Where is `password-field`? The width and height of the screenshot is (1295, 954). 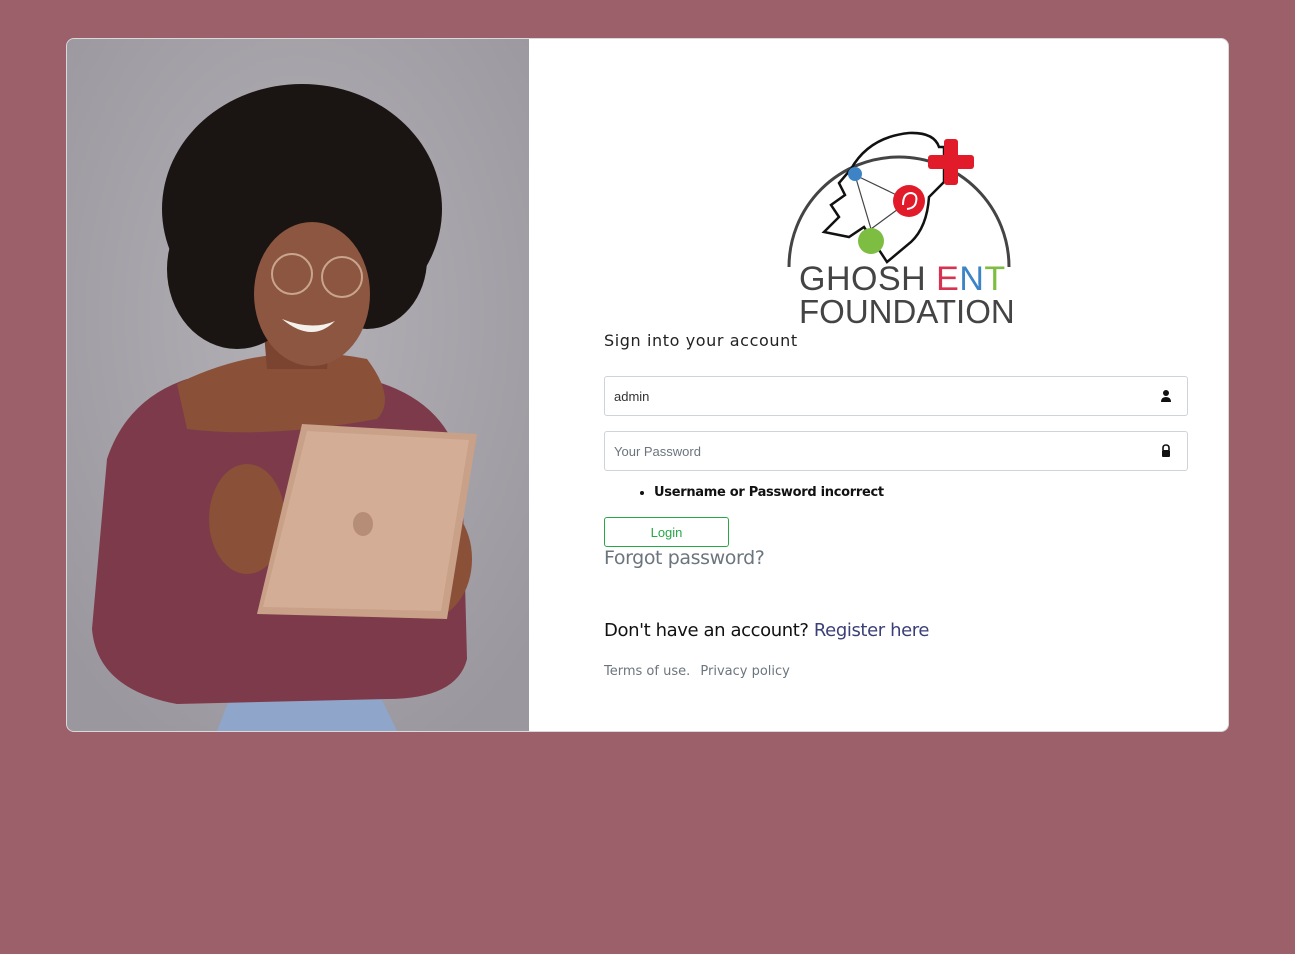 password-field is located at coordinates (896, 451).